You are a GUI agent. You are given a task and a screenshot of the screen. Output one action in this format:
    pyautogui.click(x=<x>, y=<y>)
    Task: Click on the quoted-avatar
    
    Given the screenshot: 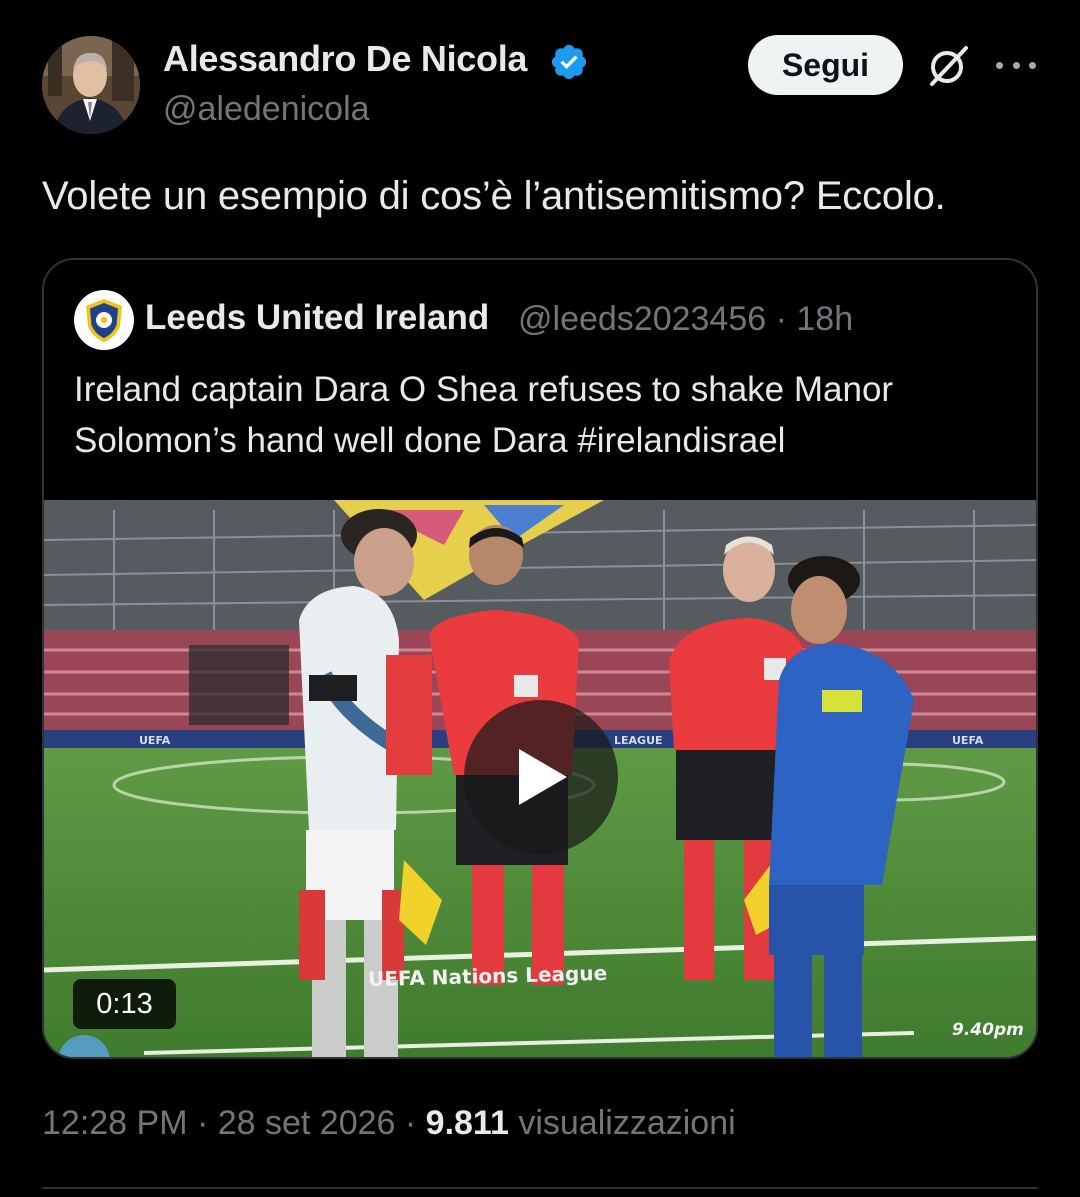 What is the action you would take?
    pyautogui.click(x=104, y=320)
    